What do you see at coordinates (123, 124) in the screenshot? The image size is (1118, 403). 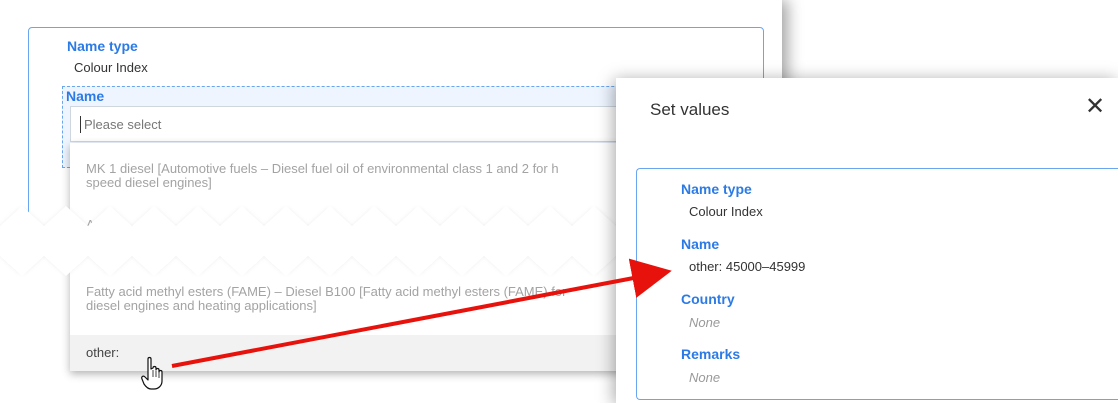 I see `select-placeholder: Please select` at bounding box center [123, 124].